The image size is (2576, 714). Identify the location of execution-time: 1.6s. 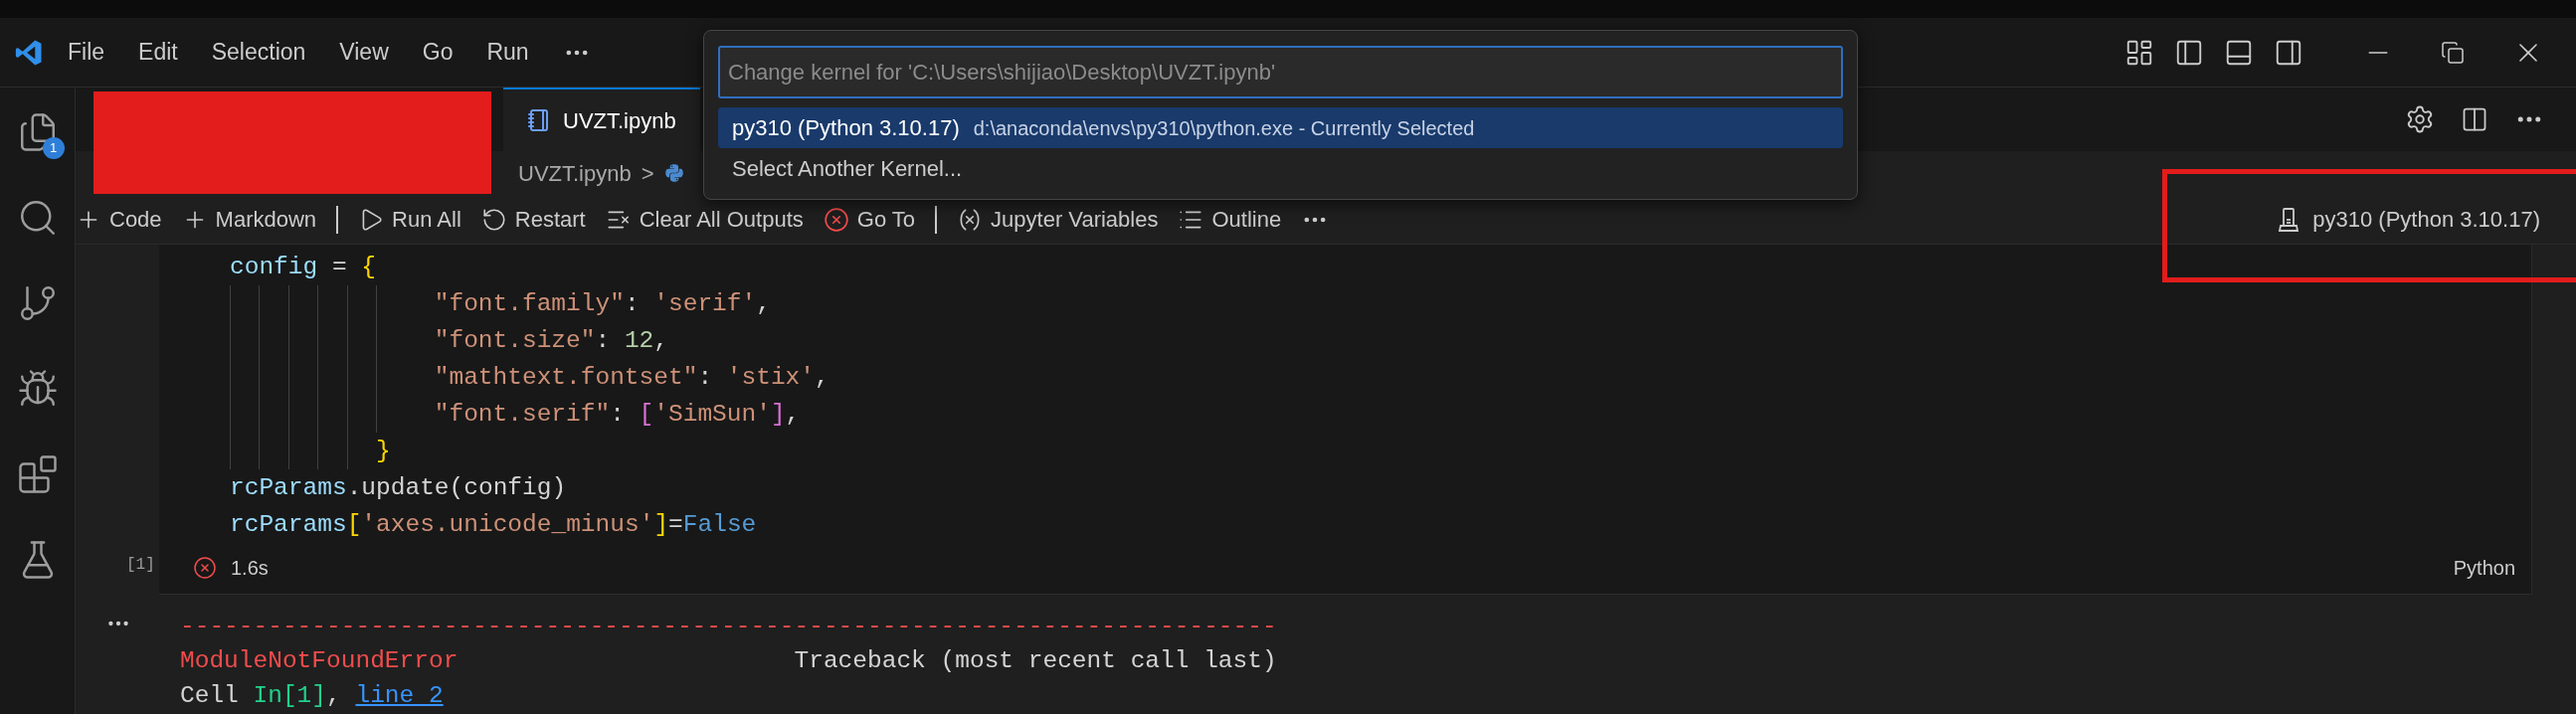
(250, 568).